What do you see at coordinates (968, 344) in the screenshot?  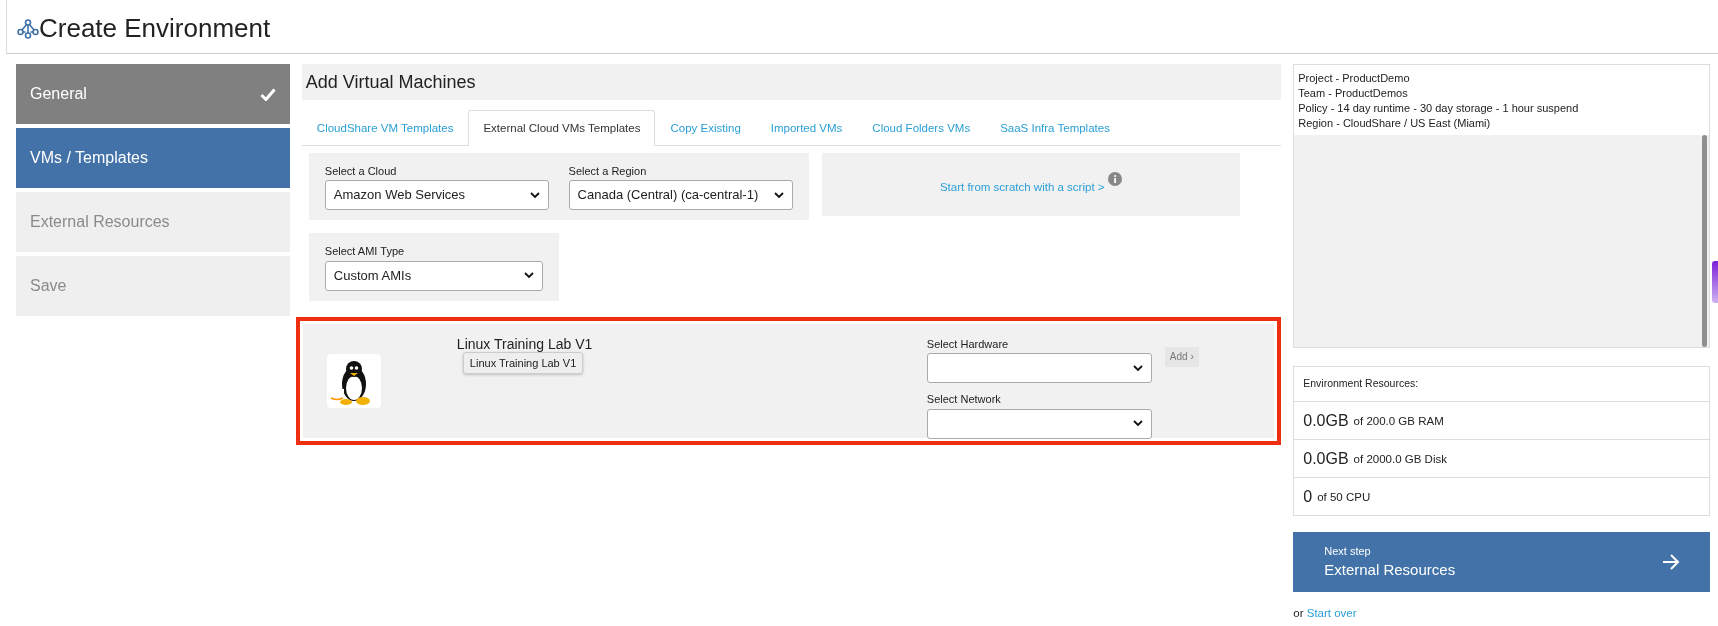 I see `field-label: Select Hardware` at bounding box center [968, 344].